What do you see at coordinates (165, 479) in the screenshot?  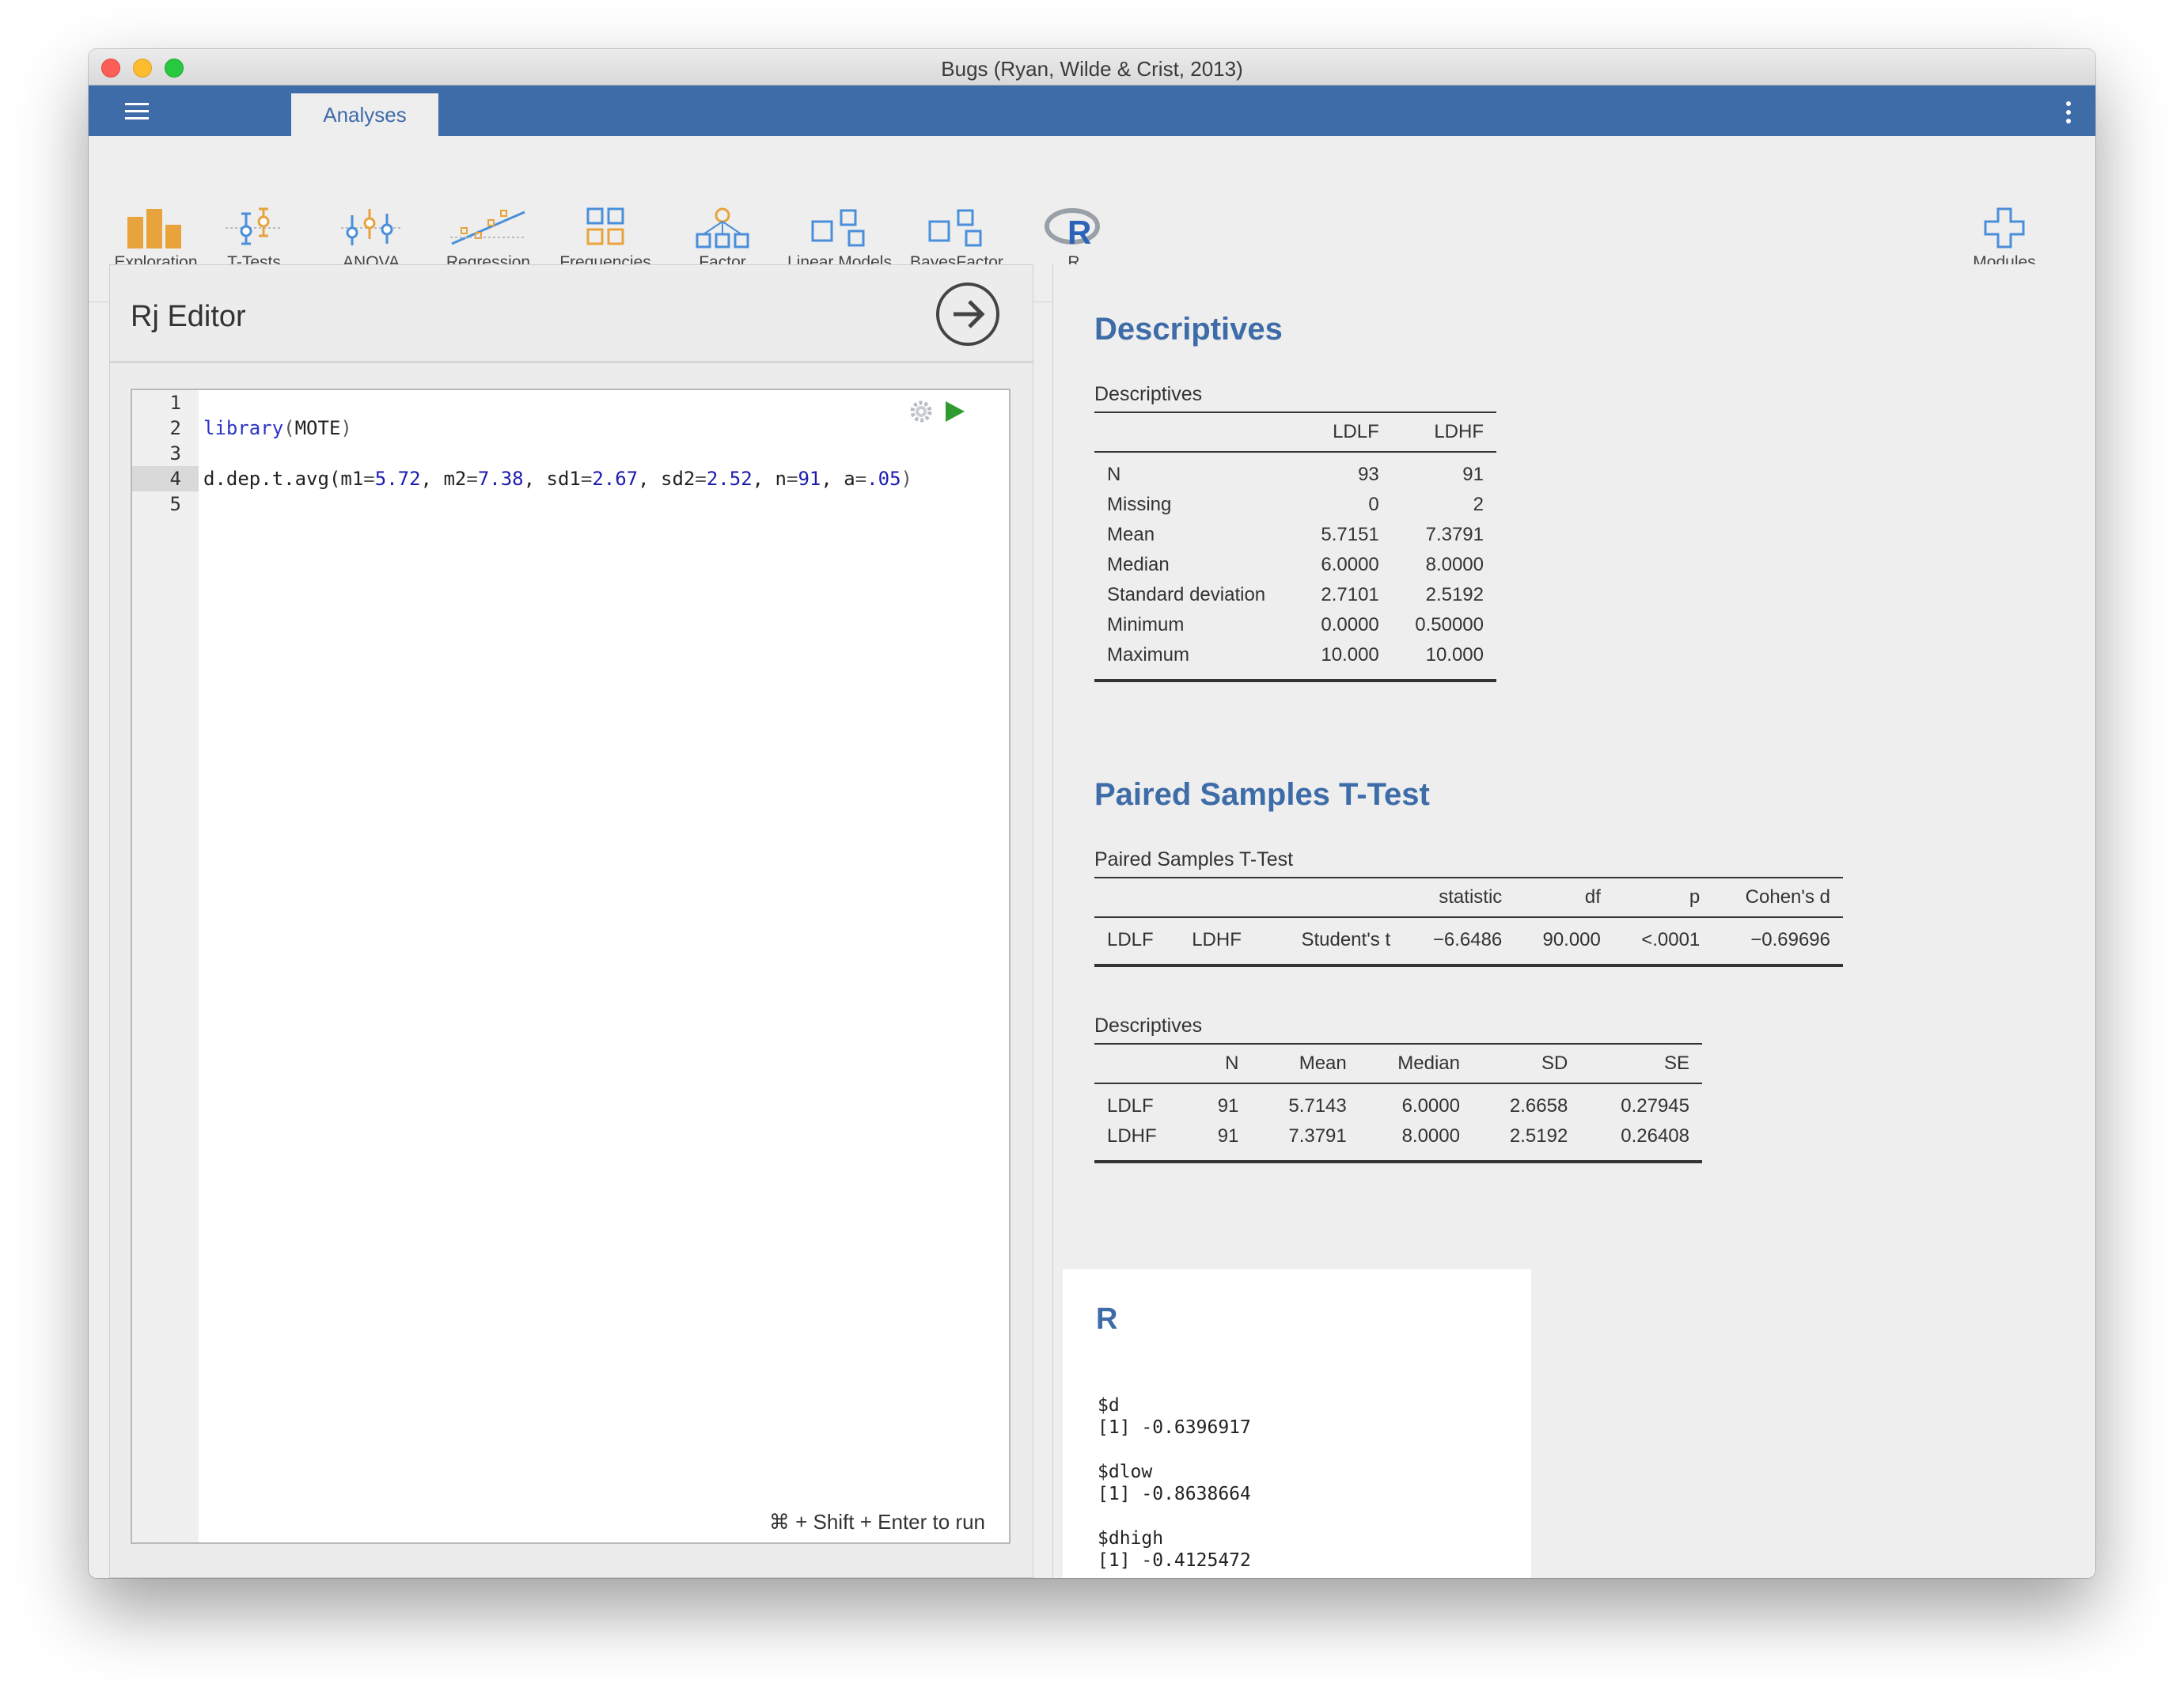 I see `line-number-active: 4` at bounding box center [165, 479].